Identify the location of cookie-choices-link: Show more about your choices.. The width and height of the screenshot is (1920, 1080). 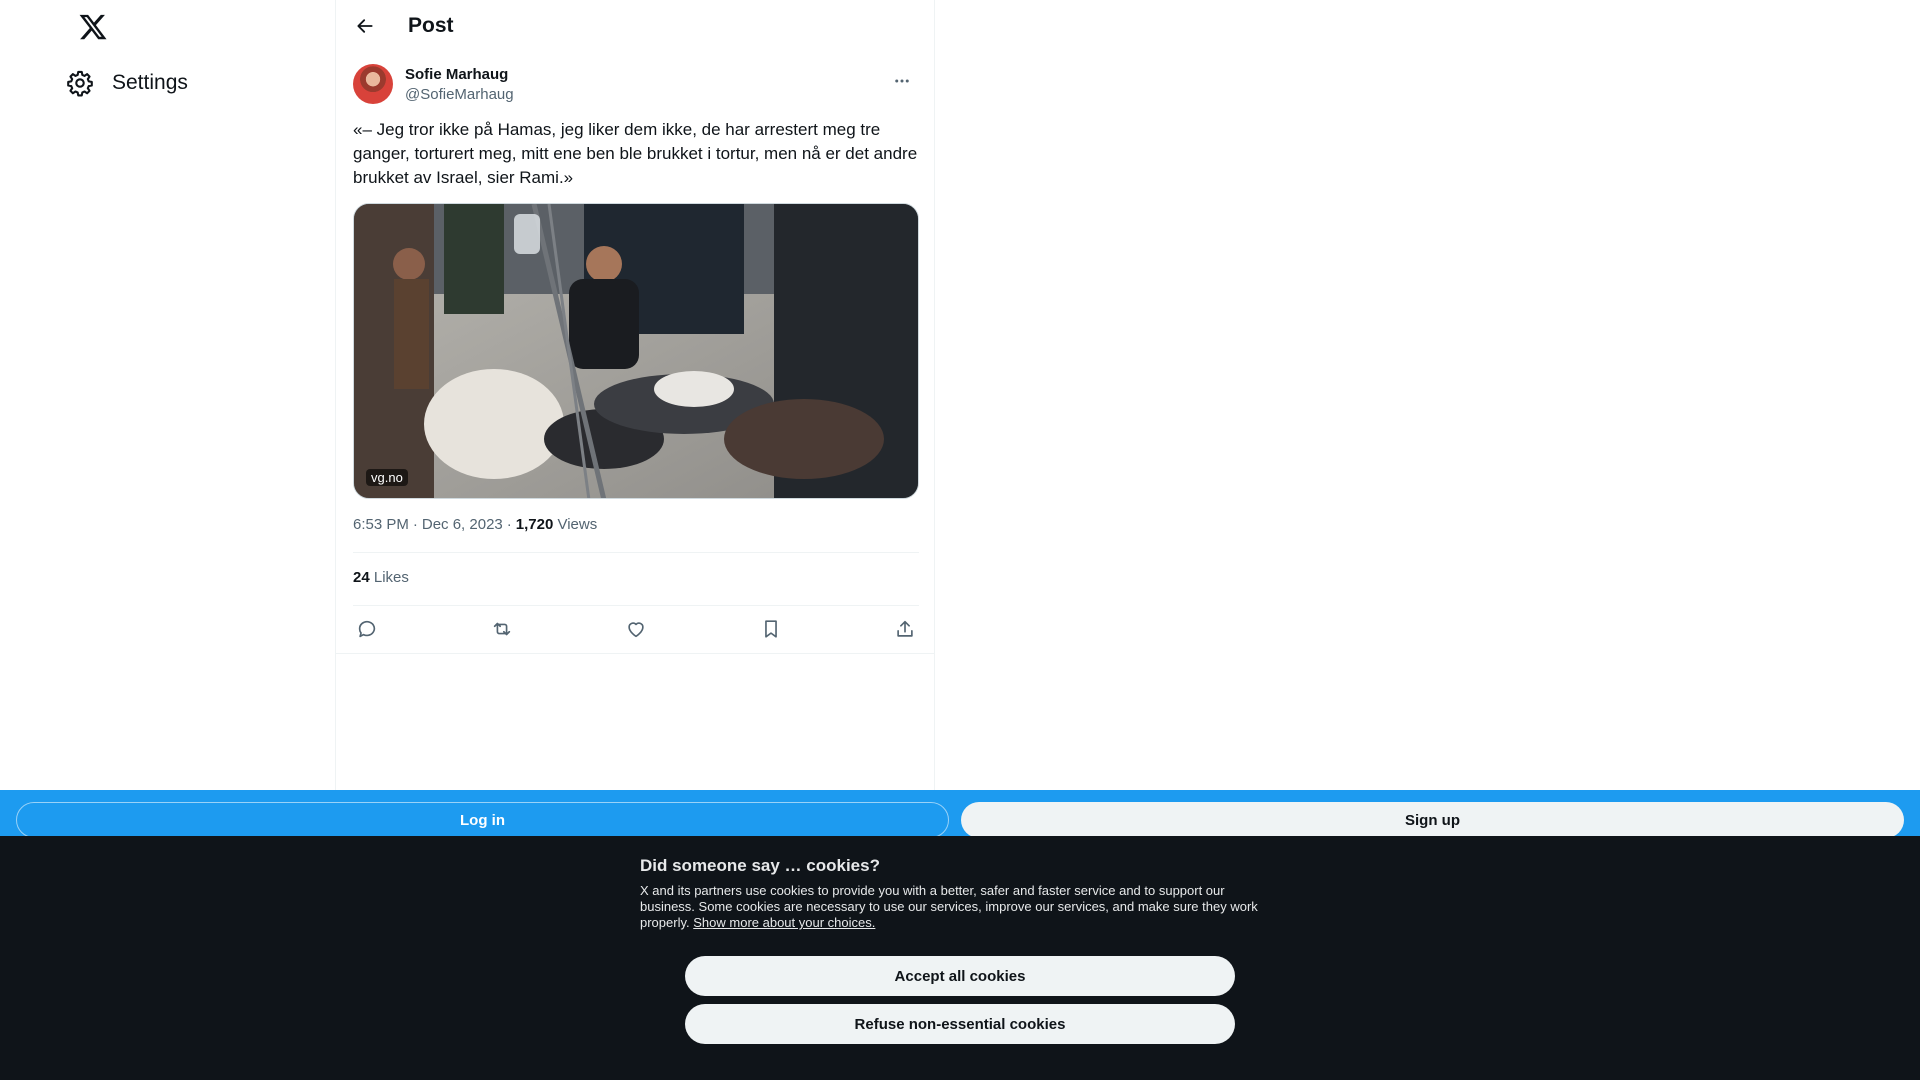
(784, 922).